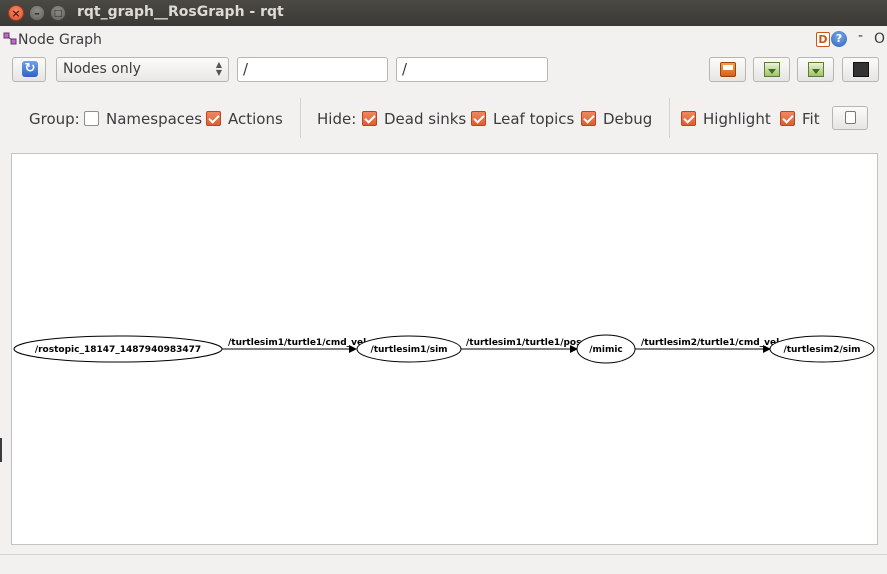  I want to click on open-folder-icon, so click(728, 69).